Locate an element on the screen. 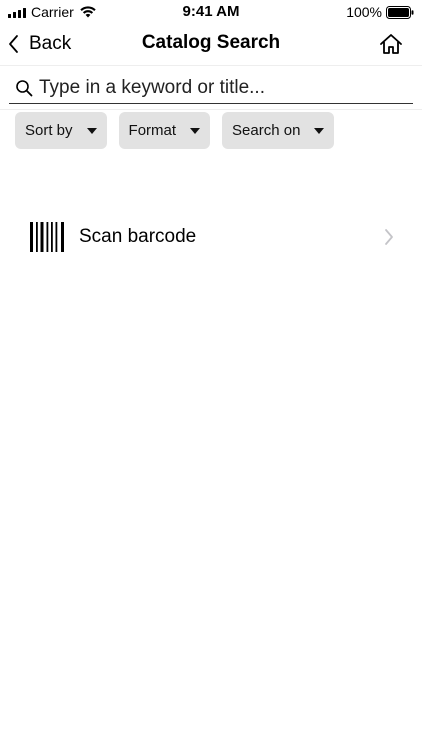  search-divider is located at coordinates (211, 109).